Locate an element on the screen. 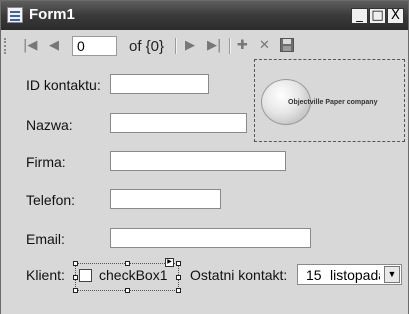 The image size is (409, 314). phone-label: Telefon: is located at coordinates (51, 200).